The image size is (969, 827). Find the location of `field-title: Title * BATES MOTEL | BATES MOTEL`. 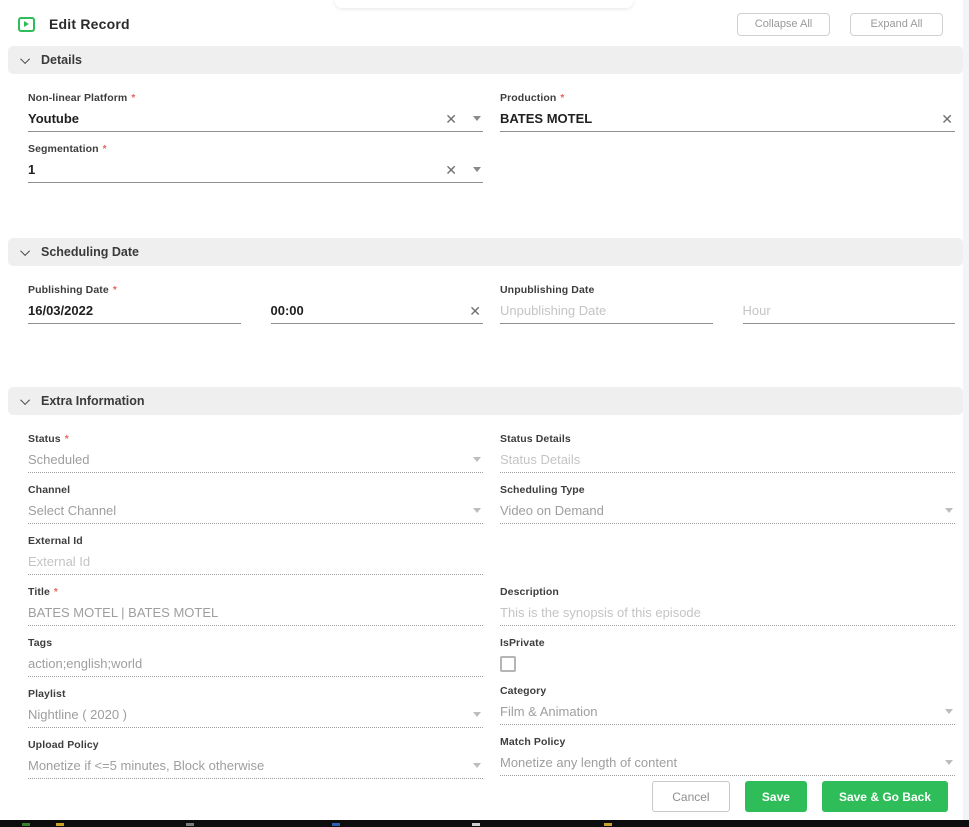

field-title: Title * BATES MOTEL | BATES MOTEL is located at coordinates (255, 606).